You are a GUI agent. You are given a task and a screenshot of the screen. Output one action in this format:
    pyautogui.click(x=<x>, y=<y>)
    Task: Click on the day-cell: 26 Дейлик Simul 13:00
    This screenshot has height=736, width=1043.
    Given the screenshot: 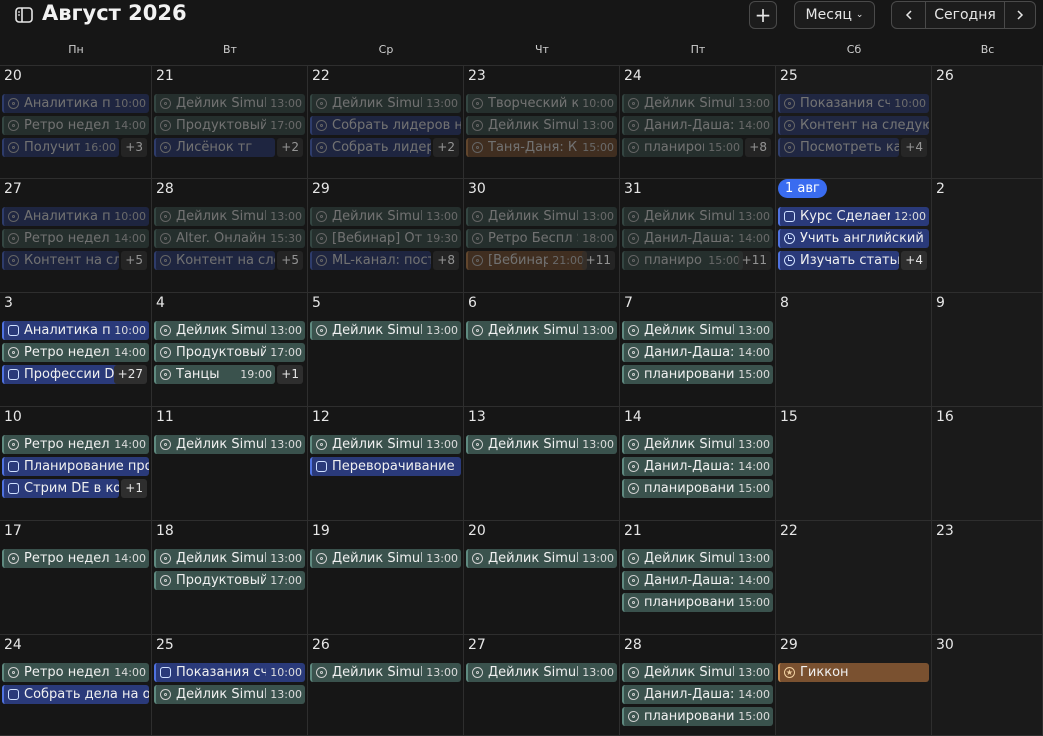 What is the action you would take?
    pyautogui.click(x=386, y=685)
    